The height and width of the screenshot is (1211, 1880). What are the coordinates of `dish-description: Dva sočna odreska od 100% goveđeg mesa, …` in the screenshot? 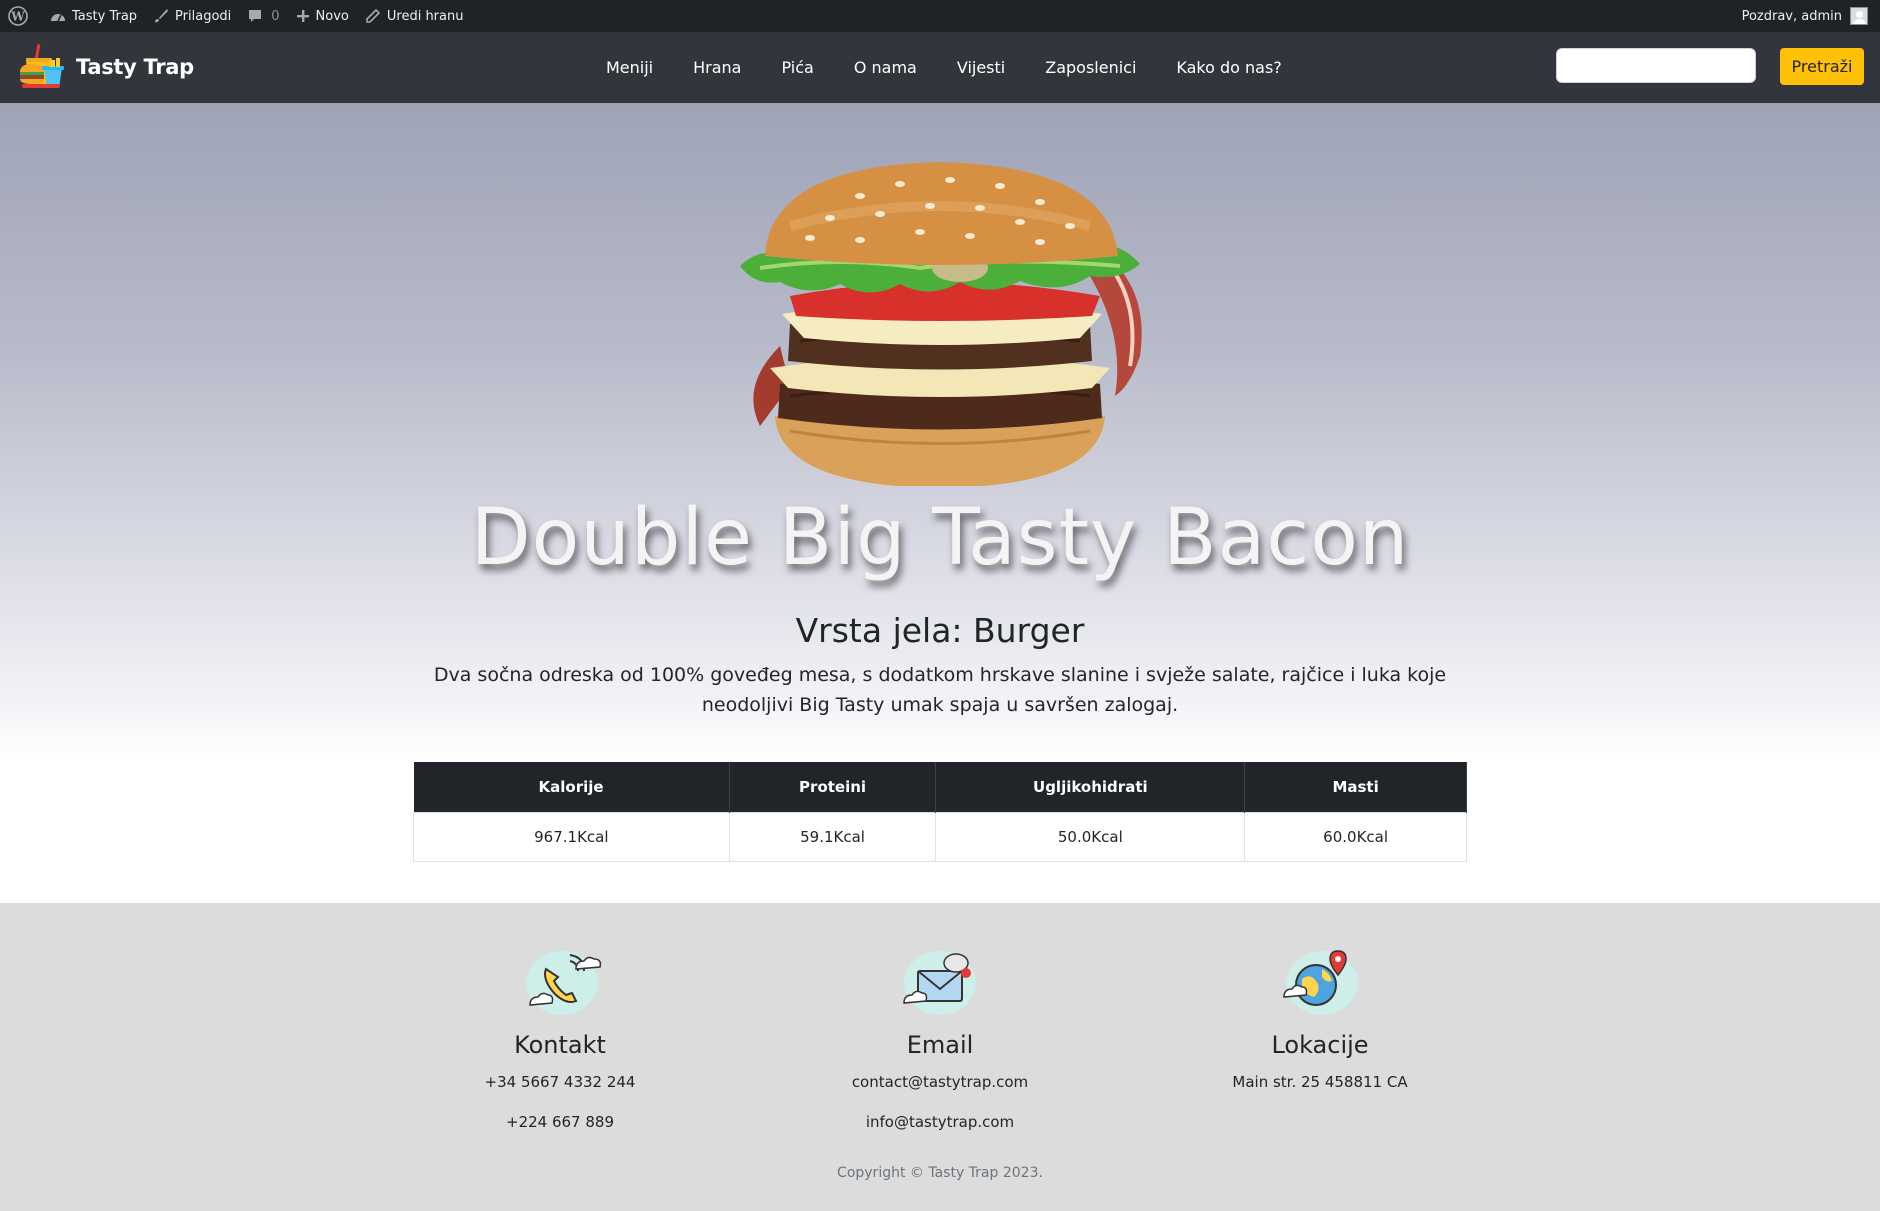 It's located at (940, 690).